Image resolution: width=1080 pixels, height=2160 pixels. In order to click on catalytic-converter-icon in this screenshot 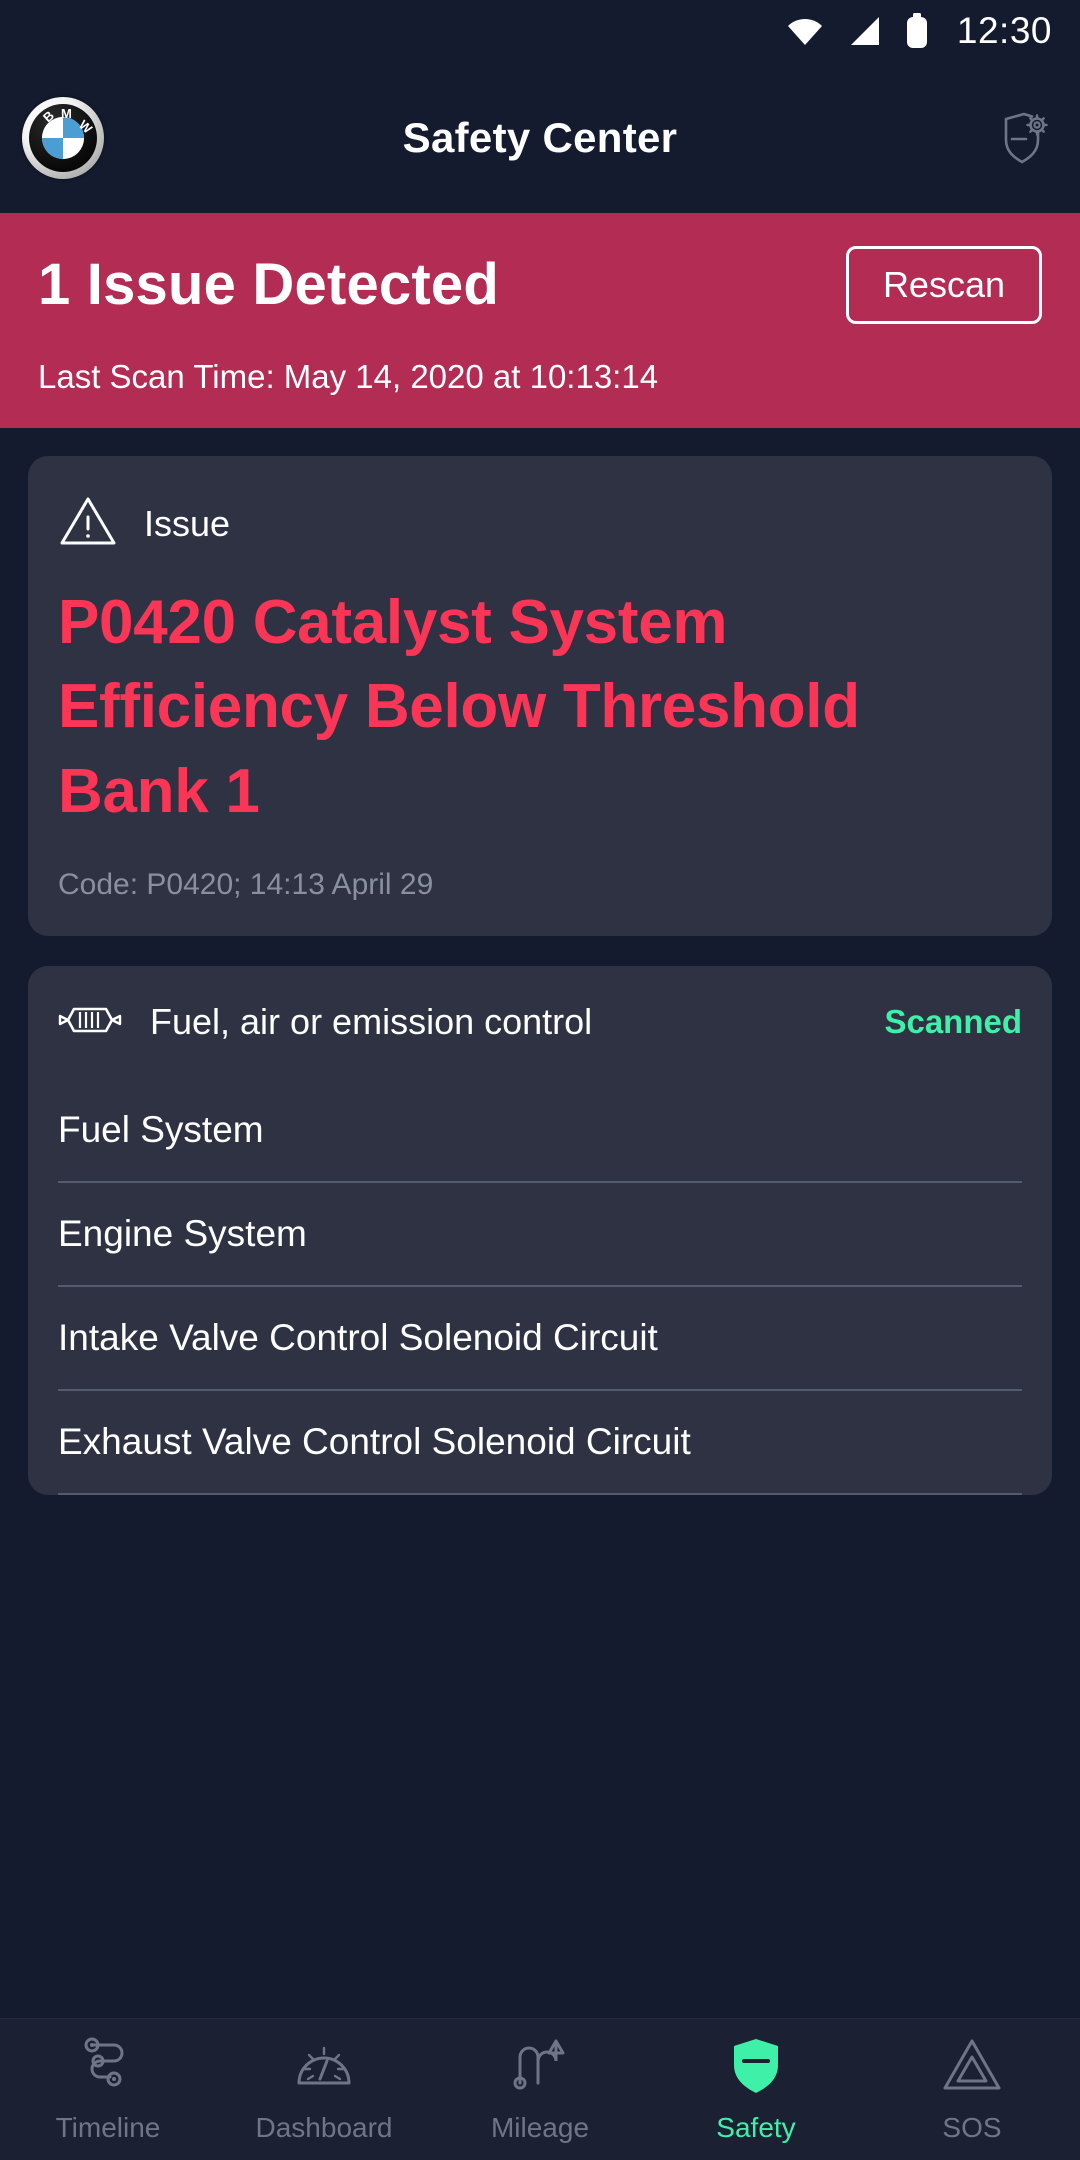, I will do `click(91, 1022)`.